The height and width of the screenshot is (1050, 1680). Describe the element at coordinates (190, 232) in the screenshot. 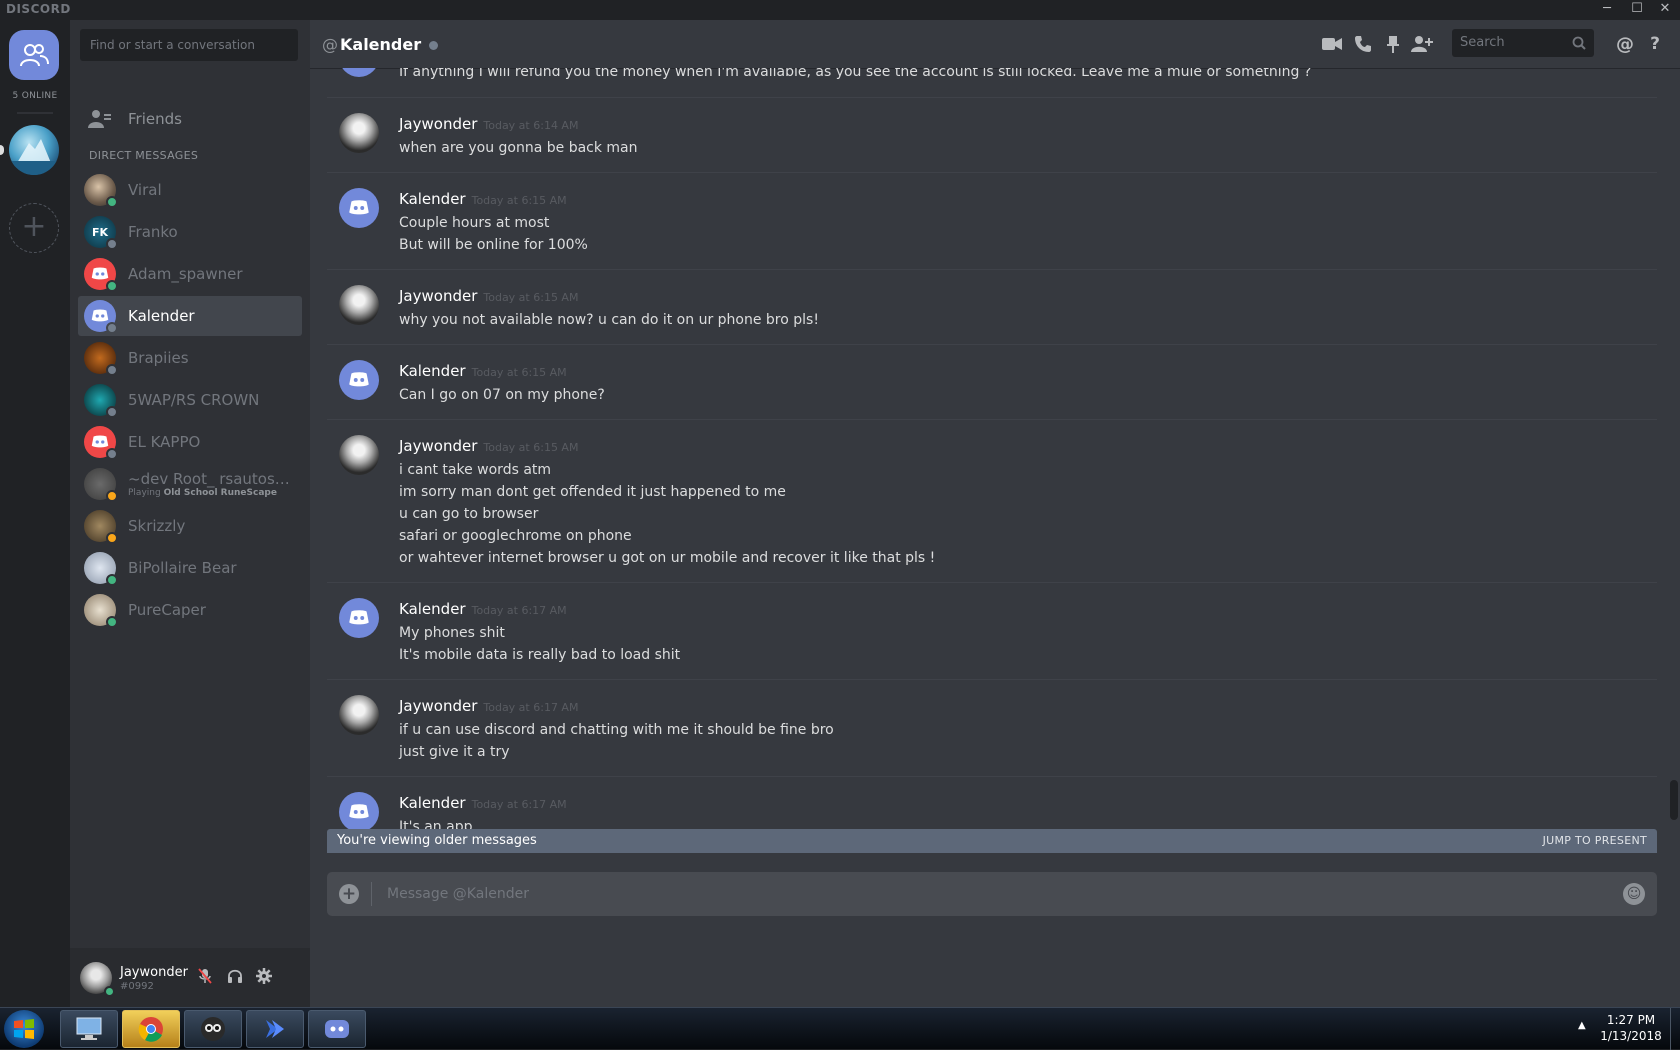

I see `dm-item: FK Franko` at that location.